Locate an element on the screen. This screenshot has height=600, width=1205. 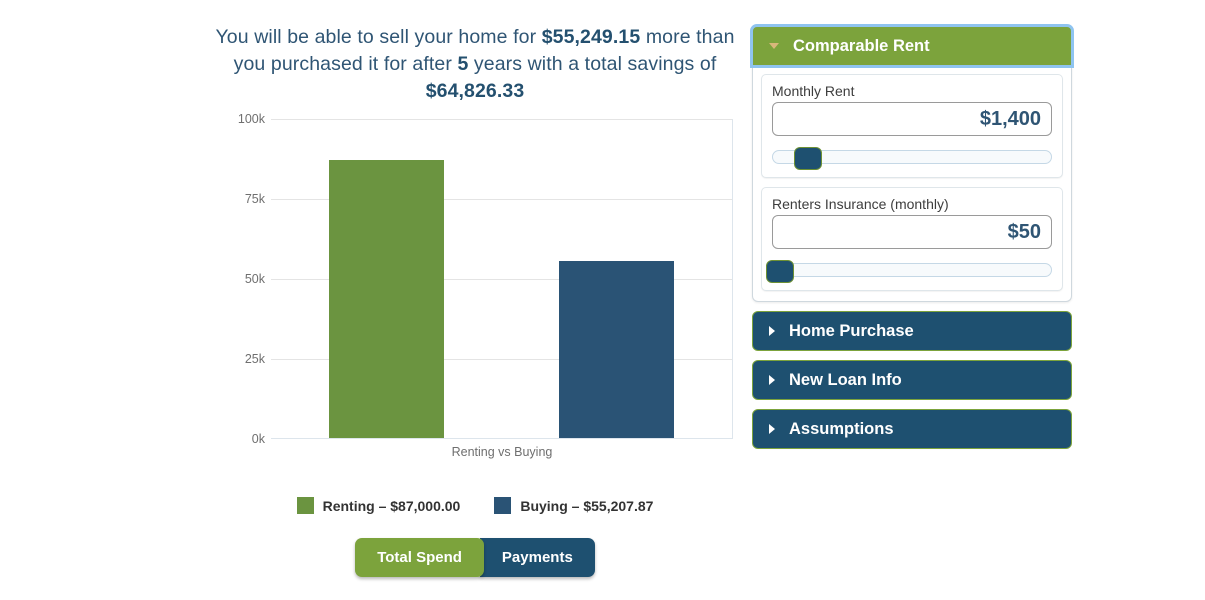
accordion-title: Assumptions is located at coordinates (841, 428).